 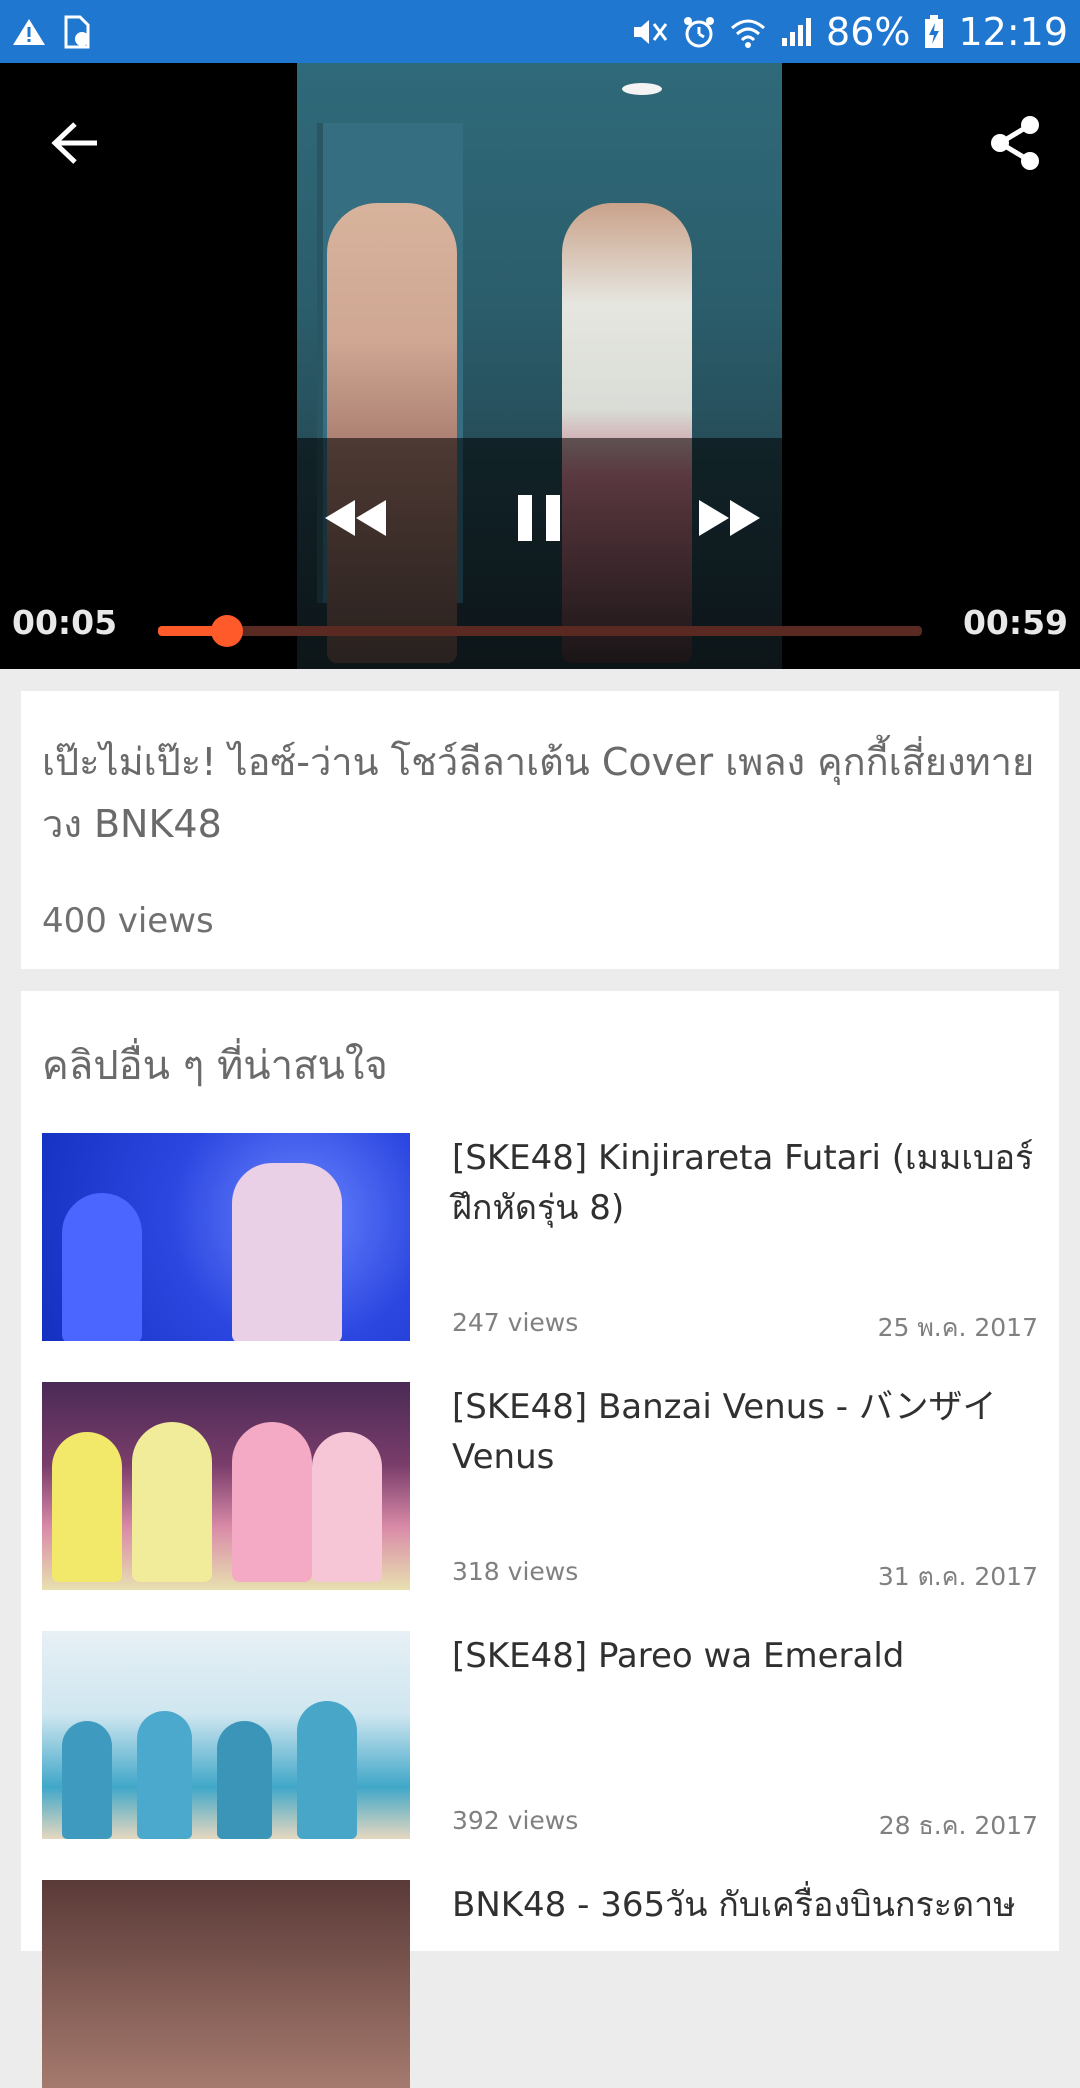 What do you see at coordinates (515, 1820) in the screenshot?
I see `related-item-views: 392 views` at bounding box center [515, 1820].